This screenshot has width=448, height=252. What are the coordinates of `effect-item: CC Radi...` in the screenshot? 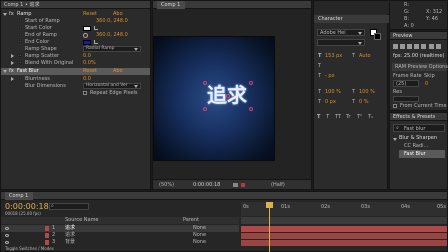 It's located at (416, 146).